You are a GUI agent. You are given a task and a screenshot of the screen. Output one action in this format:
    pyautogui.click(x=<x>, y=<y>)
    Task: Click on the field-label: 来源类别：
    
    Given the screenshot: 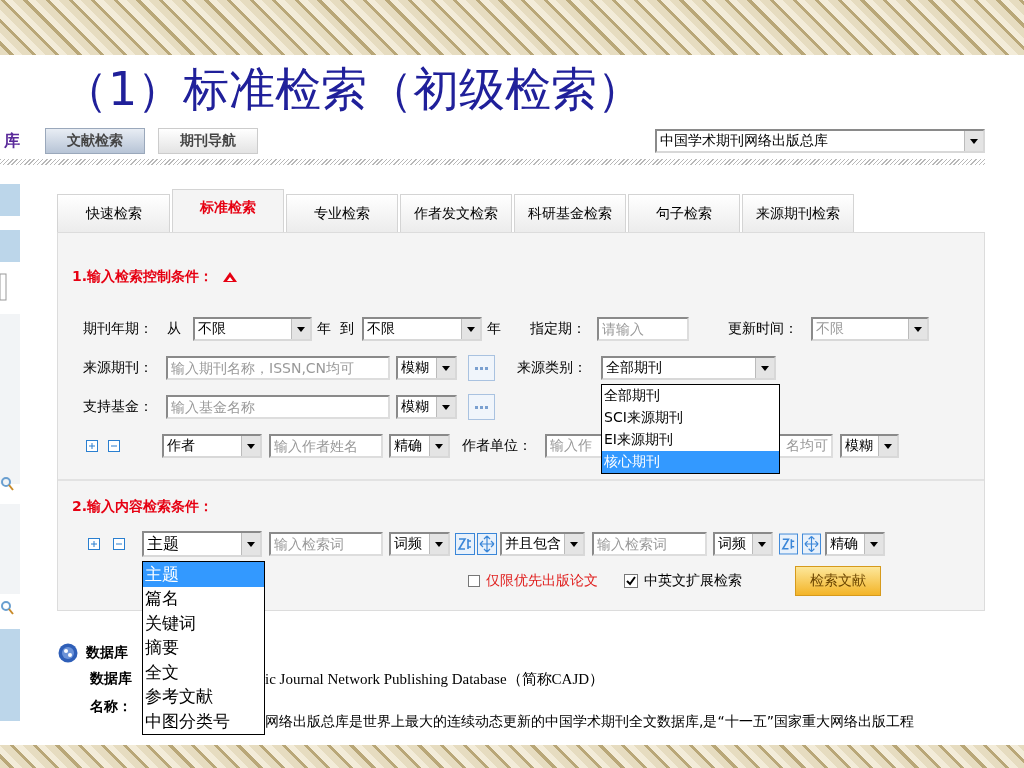 What is the action you would take?
    pyautogui.click(x=552, y=368)
    